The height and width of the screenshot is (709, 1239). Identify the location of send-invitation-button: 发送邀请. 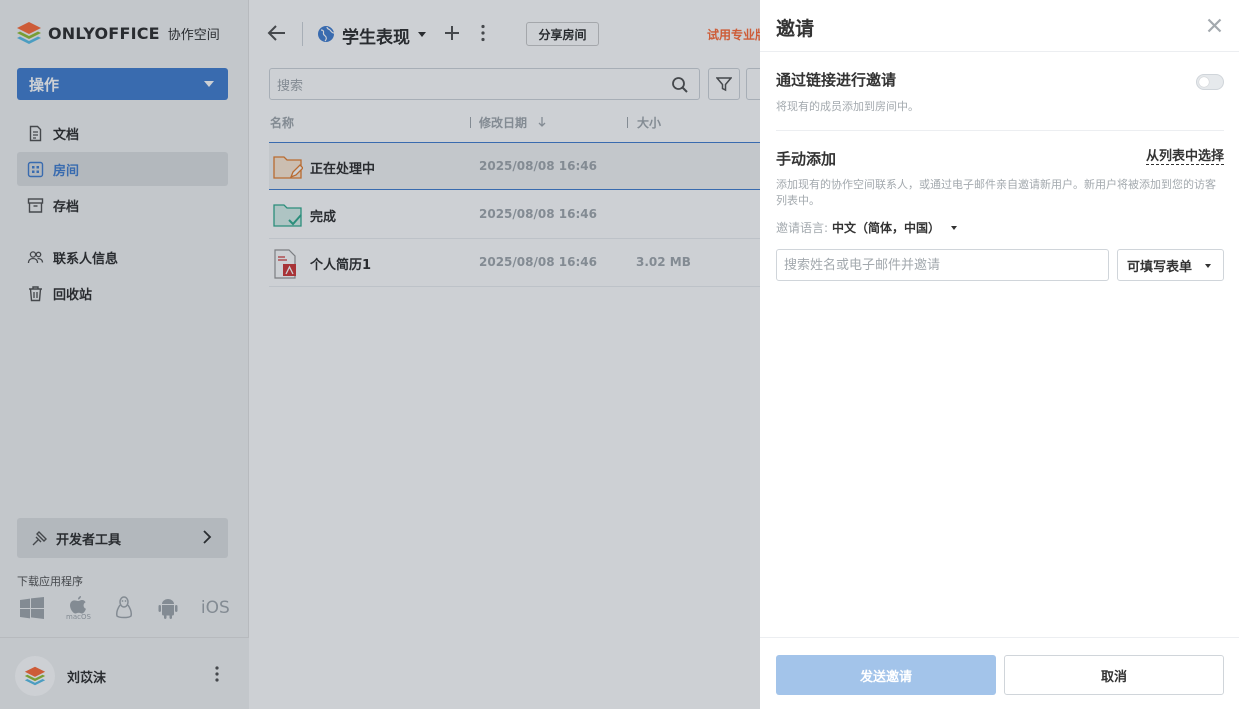
(886, 675).